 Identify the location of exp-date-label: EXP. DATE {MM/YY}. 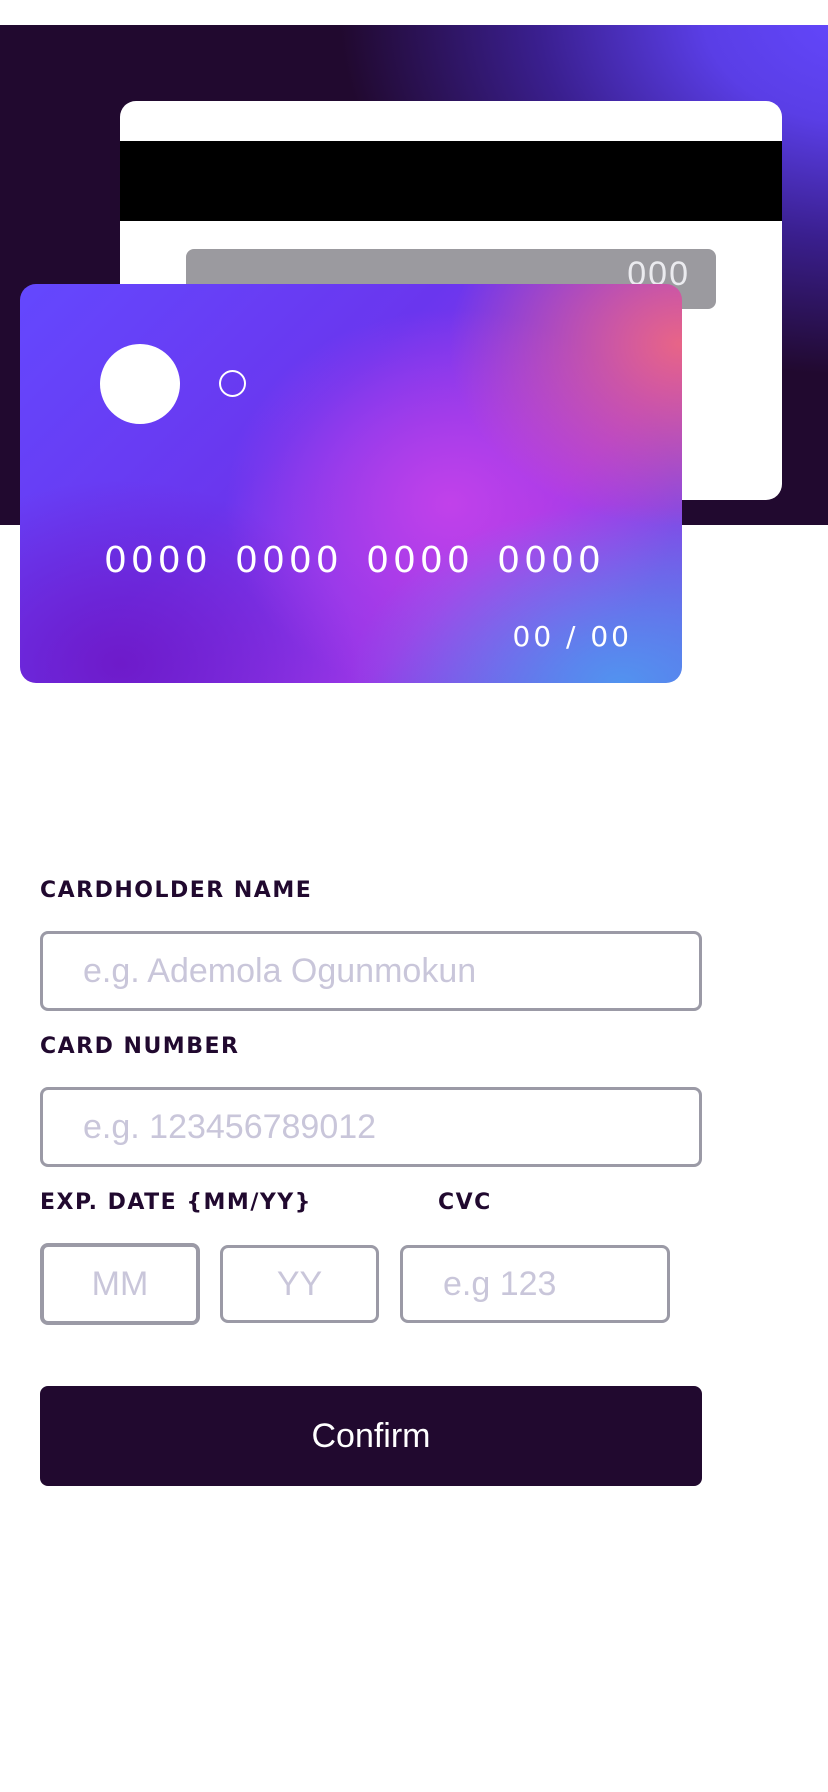
(176, 1202).